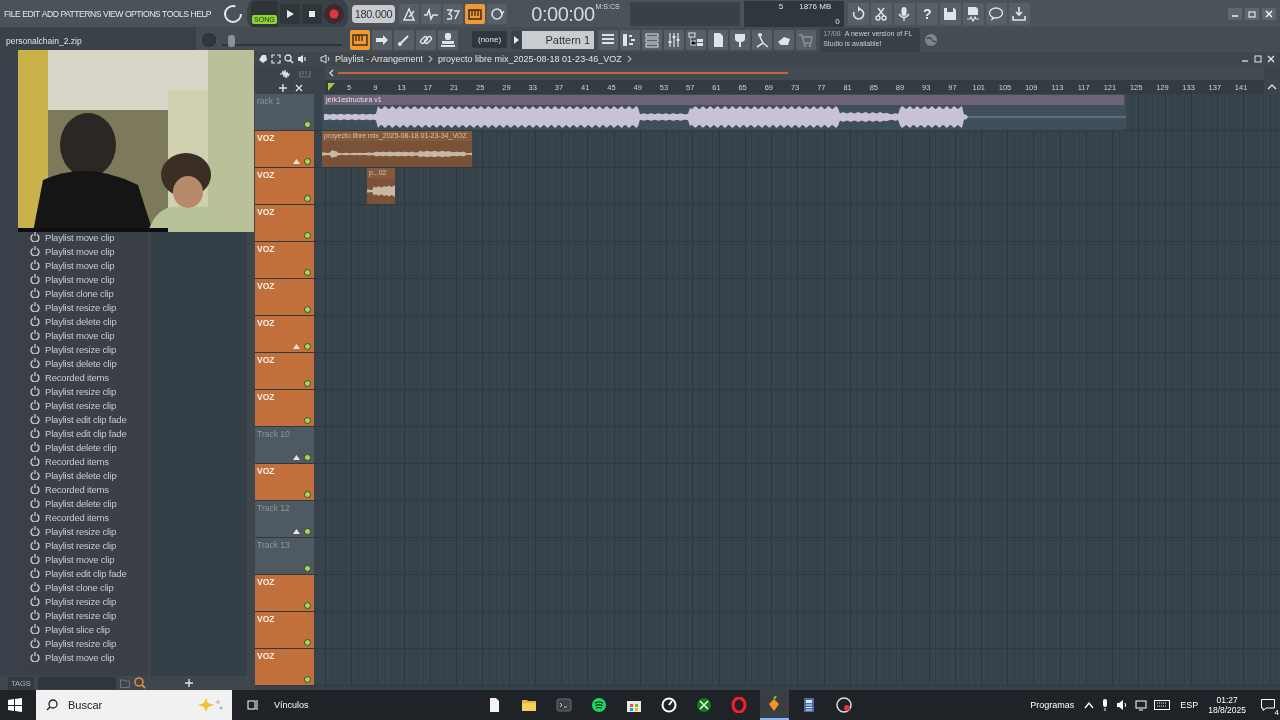  What do you see at coordinates (175, 13) in the screenshot?
I see `menu-item: TOOLS` at bounding box center [175, 13].